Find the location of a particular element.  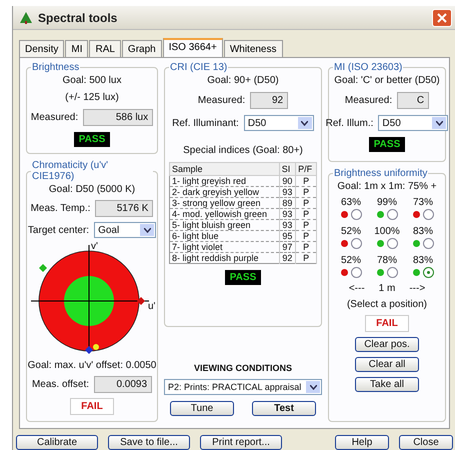

percent-text: 73% is located at coordinates (422, 202).